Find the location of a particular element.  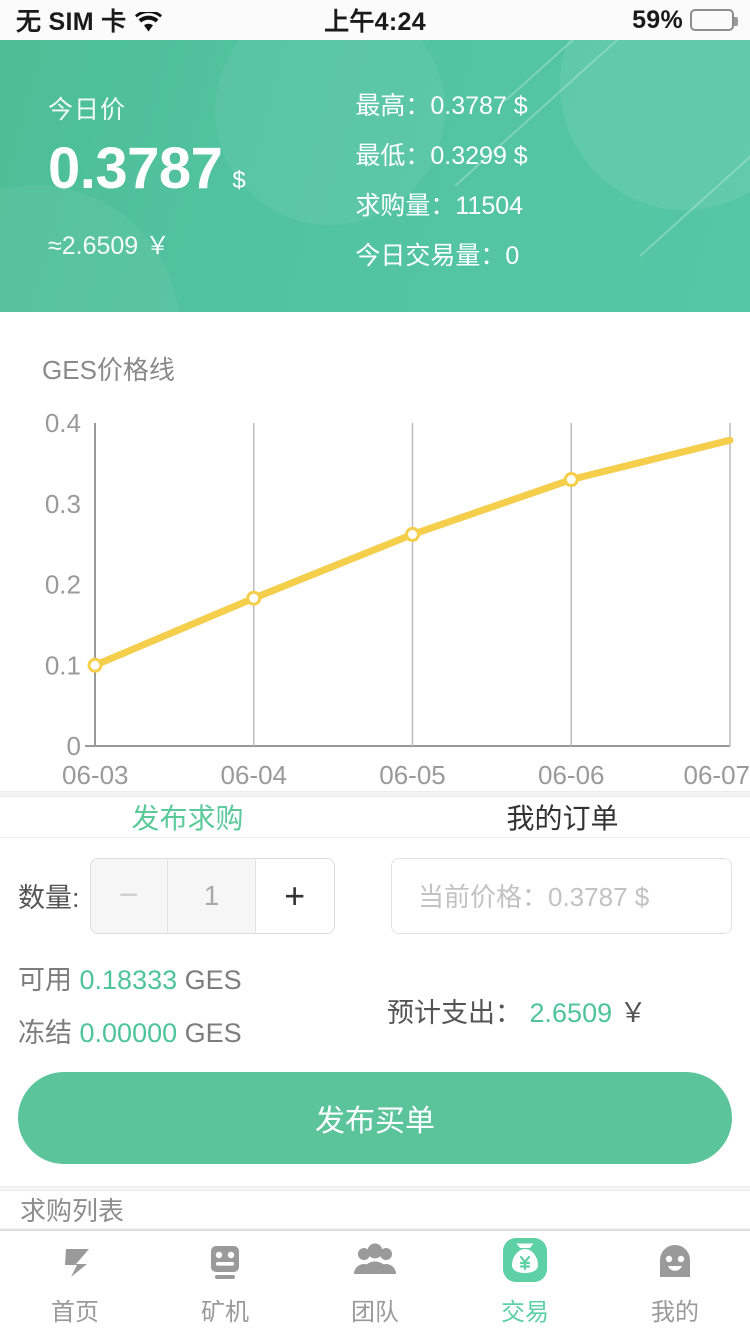

stat-volume-value: 0 is located at coordinates (512, 256).